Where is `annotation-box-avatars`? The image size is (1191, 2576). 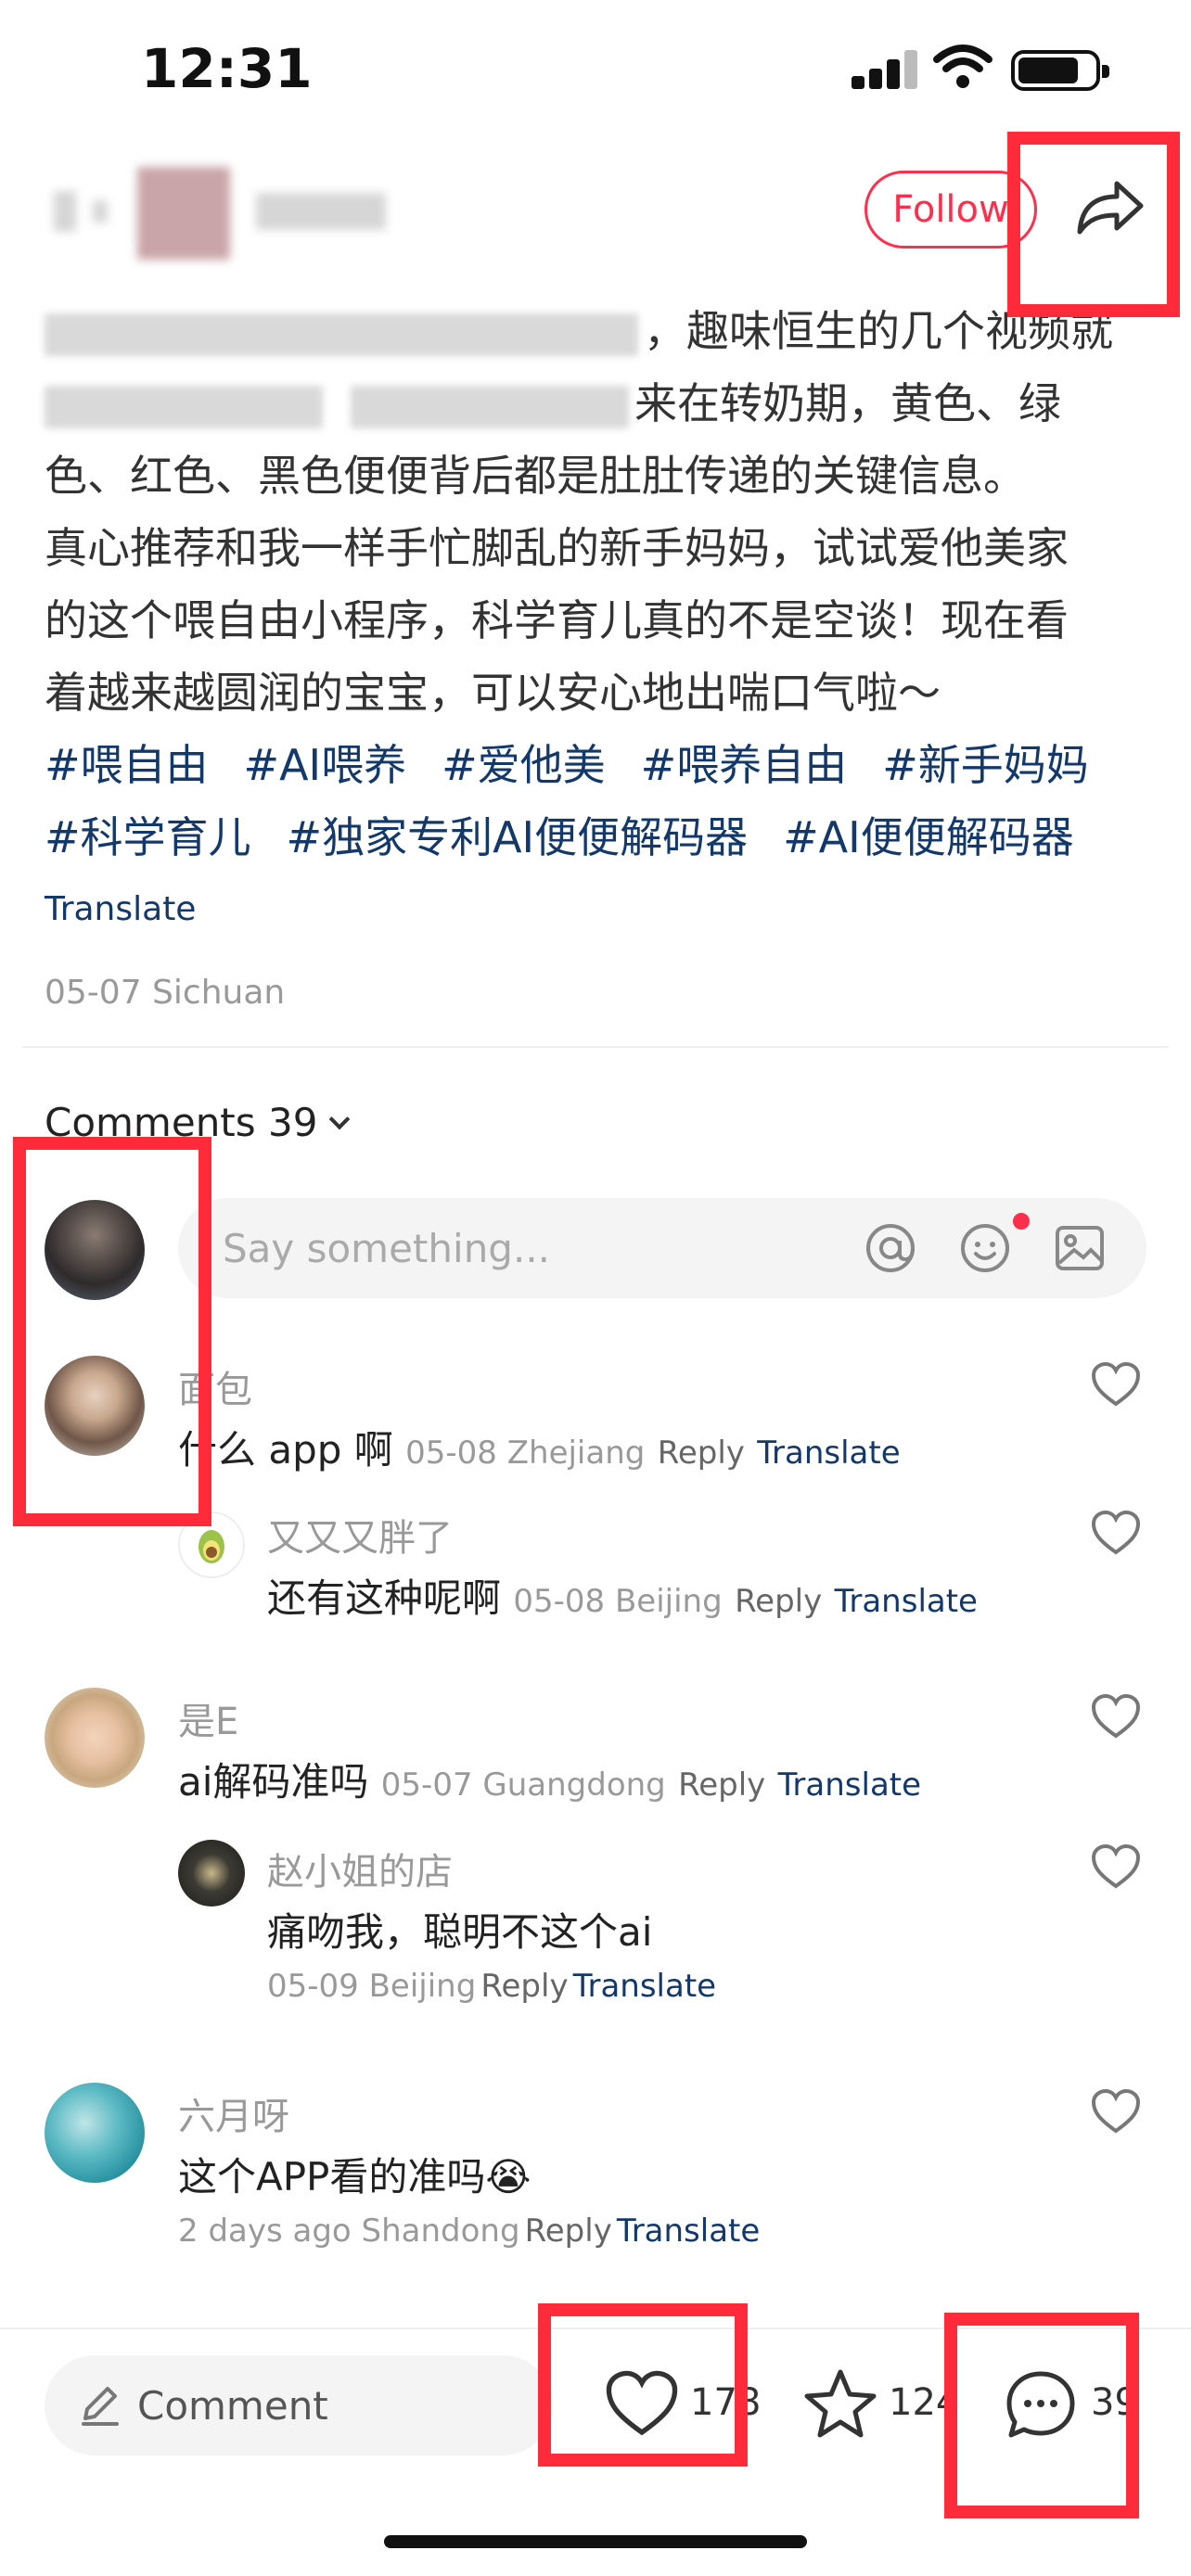
annotation-box-avatars is located at coordinates (112, 1331).